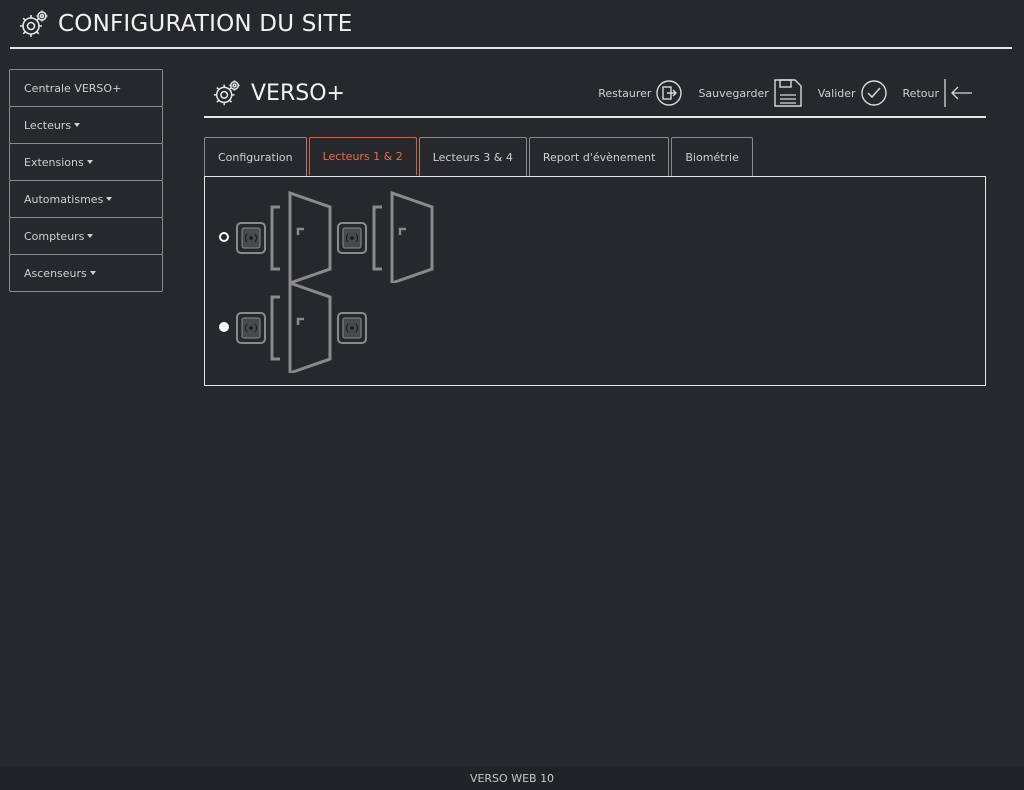 This screenshot has width=1024, height=790. Describe the element at coordinates (205, 23) in the screenshot. I see `app-title: CONFIGURATION DU SITE` at that location.